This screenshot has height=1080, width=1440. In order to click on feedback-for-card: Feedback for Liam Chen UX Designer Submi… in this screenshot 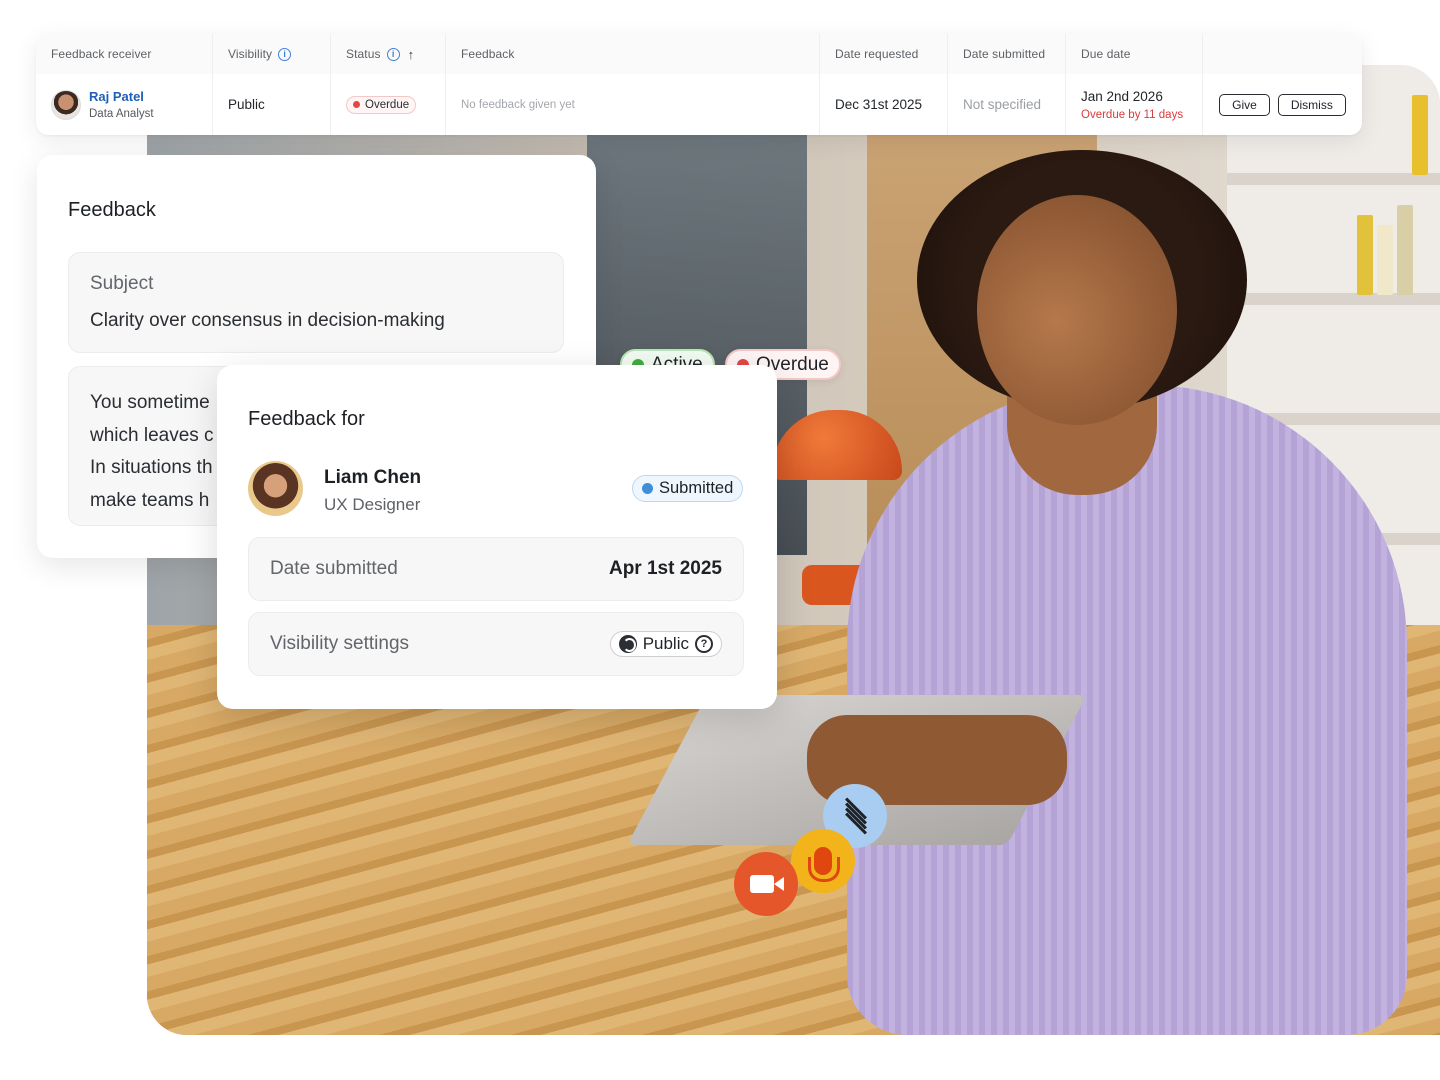, I will do `click(497, 537)`.